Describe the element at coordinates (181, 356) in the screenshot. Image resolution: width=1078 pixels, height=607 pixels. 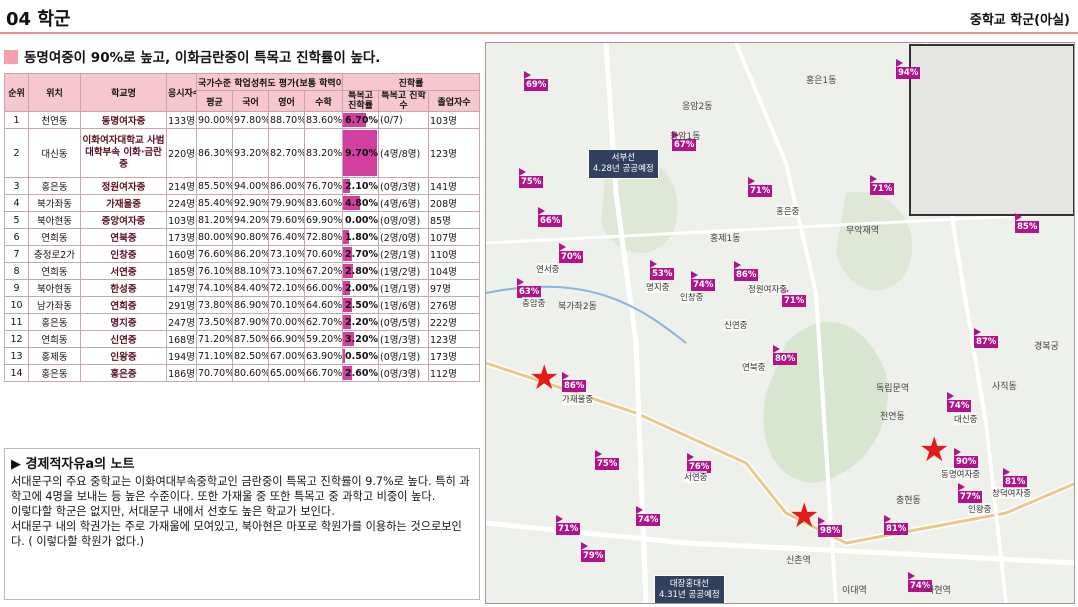
I see `cell-applicants: 194명` at that location.